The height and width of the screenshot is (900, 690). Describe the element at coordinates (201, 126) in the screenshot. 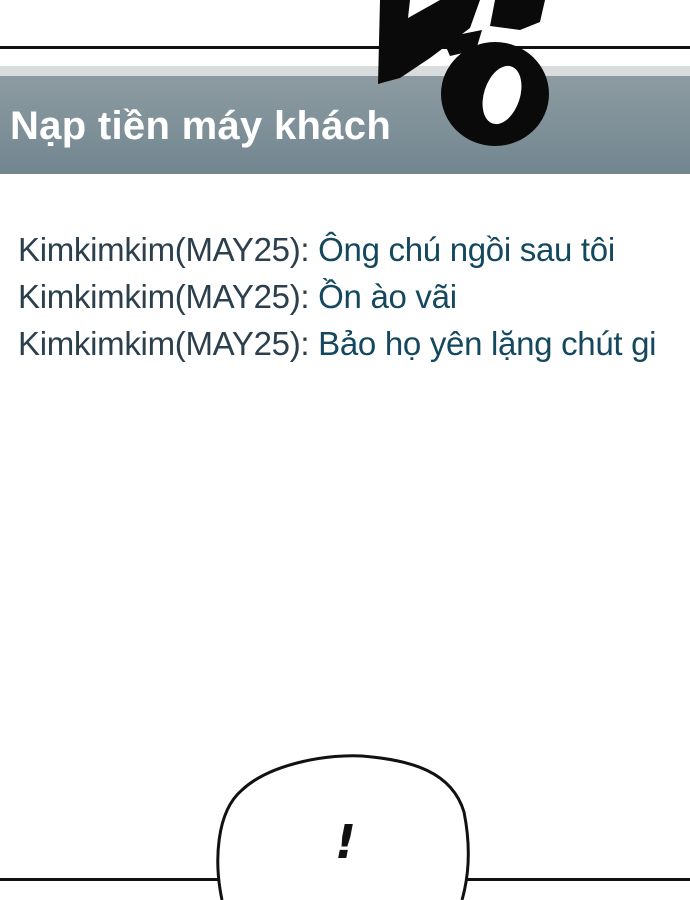

I see `page-title: Nạp tiền máy khách` at that location.